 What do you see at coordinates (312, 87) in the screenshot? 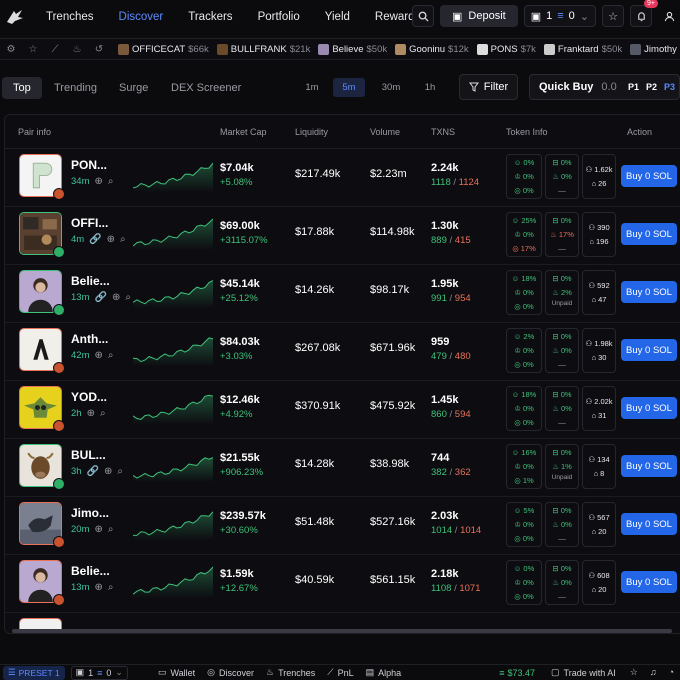
I see `timeframe-1m: 1m` at bounding box center [312, 87].